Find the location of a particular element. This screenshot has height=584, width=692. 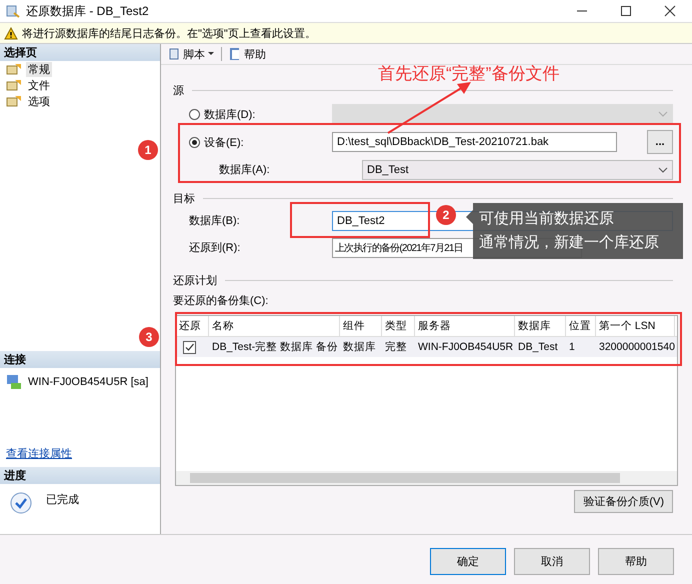

database-dropdown: DB_Test is located at coordinates (517, 170).